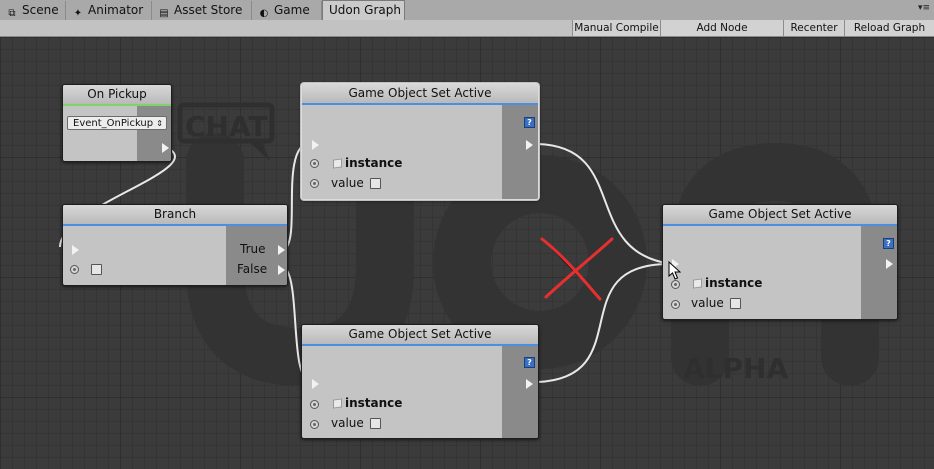  What do you see at coordinates (253, 249) in the screenshot?
I see `true-output-label: True` at bounding box center [253, 249].